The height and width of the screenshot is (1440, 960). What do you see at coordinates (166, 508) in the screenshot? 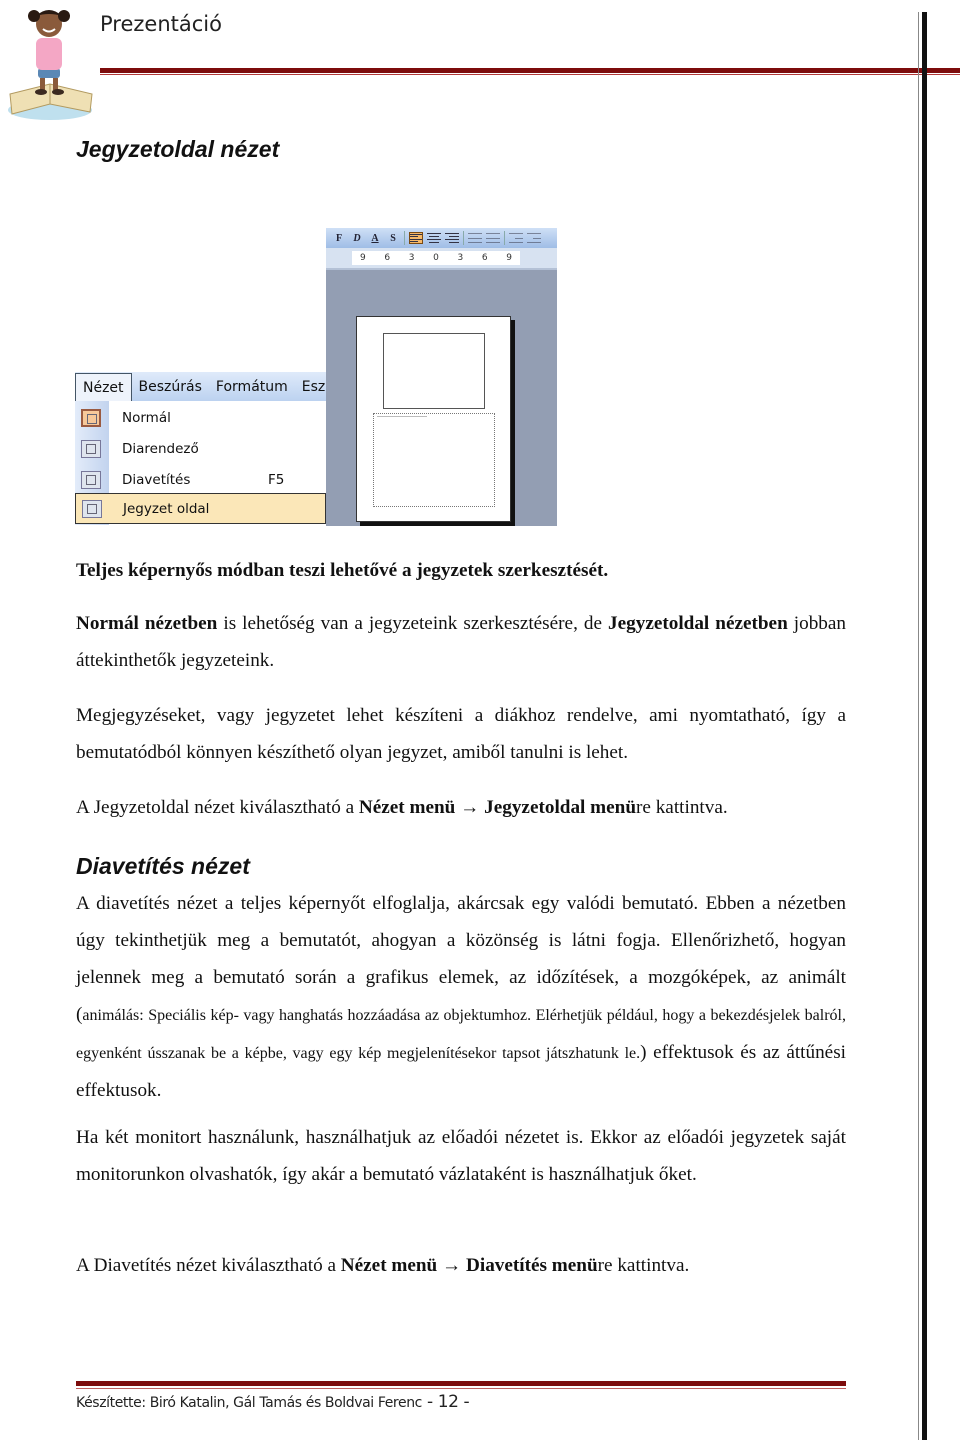
I see `menu-item-label: Jegyzet oldal` at bounding box center [166, 508].